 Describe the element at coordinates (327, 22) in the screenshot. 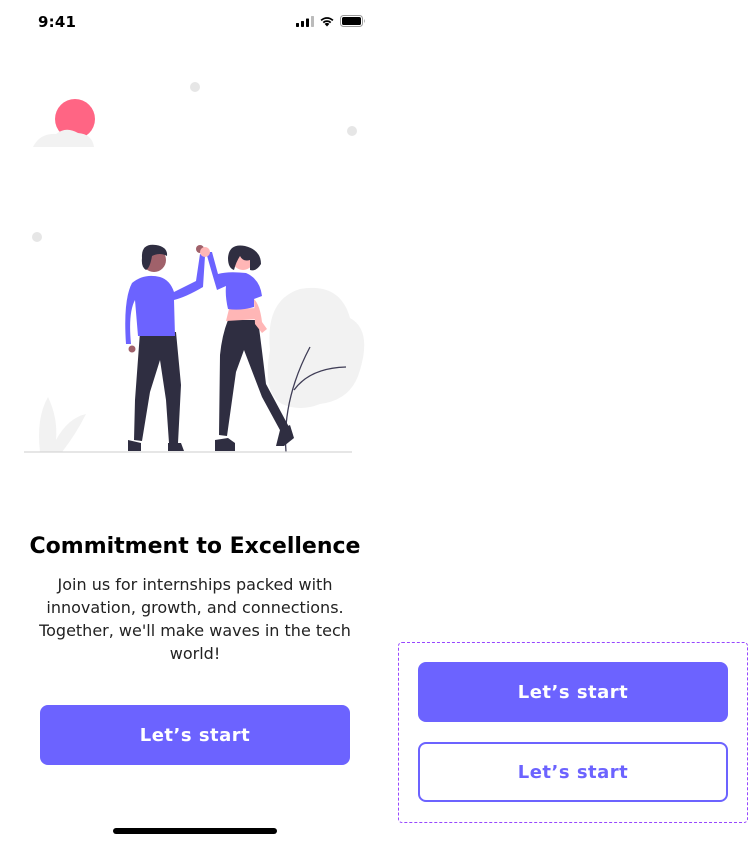

I see `wifi-icon` at that location.